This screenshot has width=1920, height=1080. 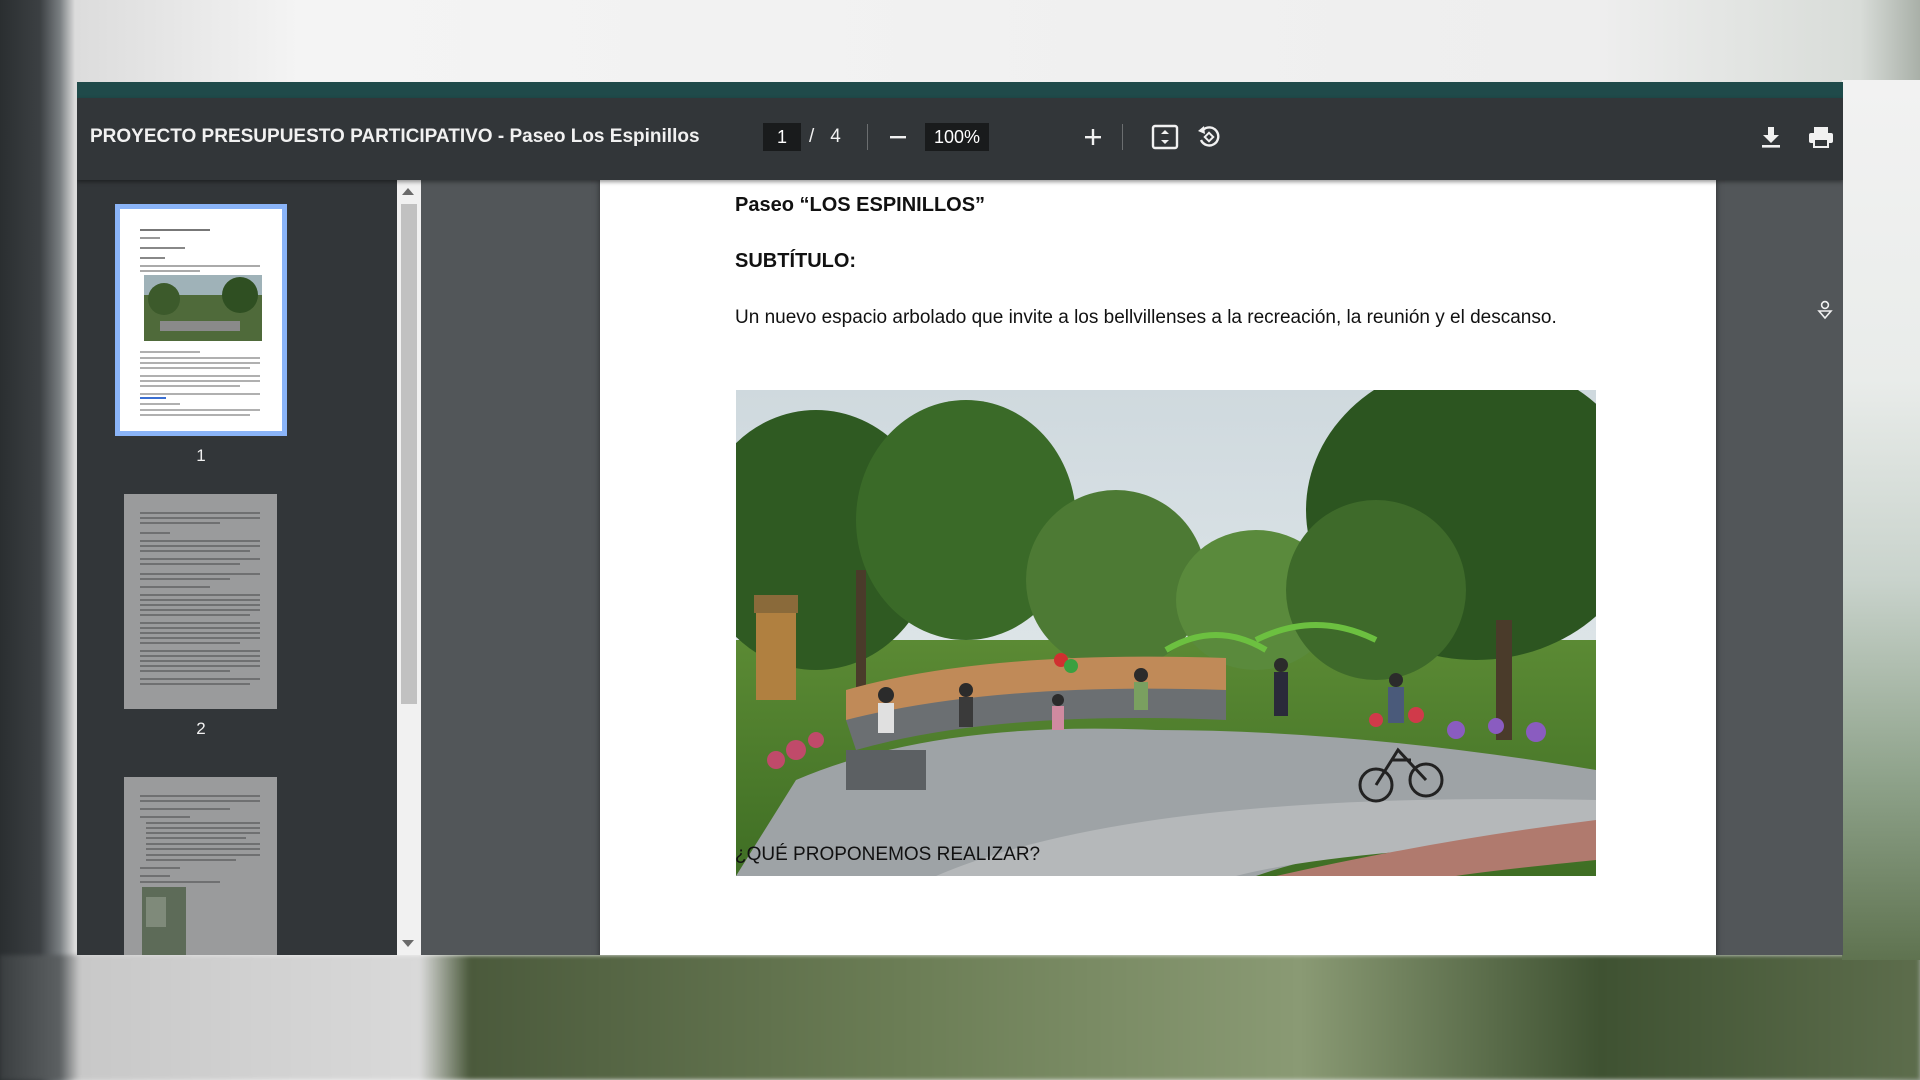 I want to click on thumbnail-label-1: 1, so click(x=201, y=455).